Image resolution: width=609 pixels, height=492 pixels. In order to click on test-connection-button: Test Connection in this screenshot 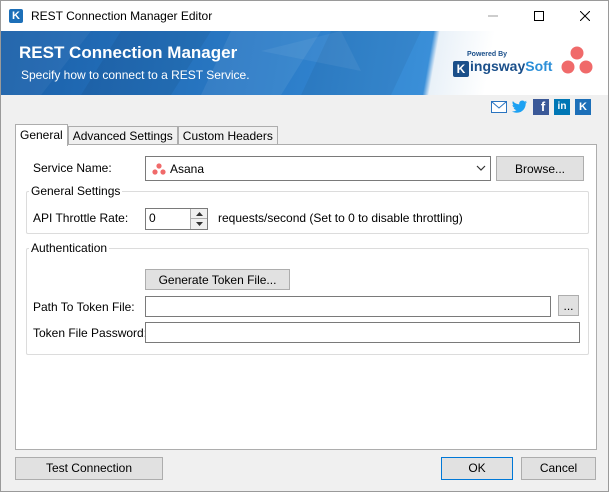, I will do `click(89, 468)`.